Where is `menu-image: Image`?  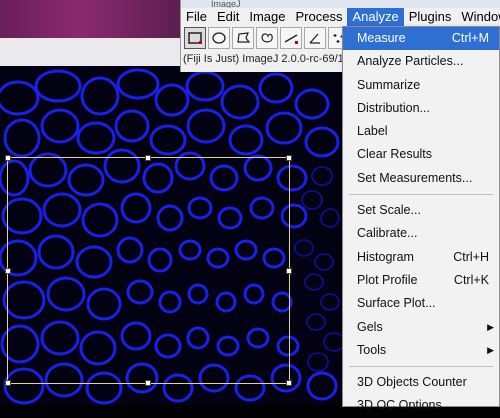 menu-image: Image is located at coordinates (267, 17).